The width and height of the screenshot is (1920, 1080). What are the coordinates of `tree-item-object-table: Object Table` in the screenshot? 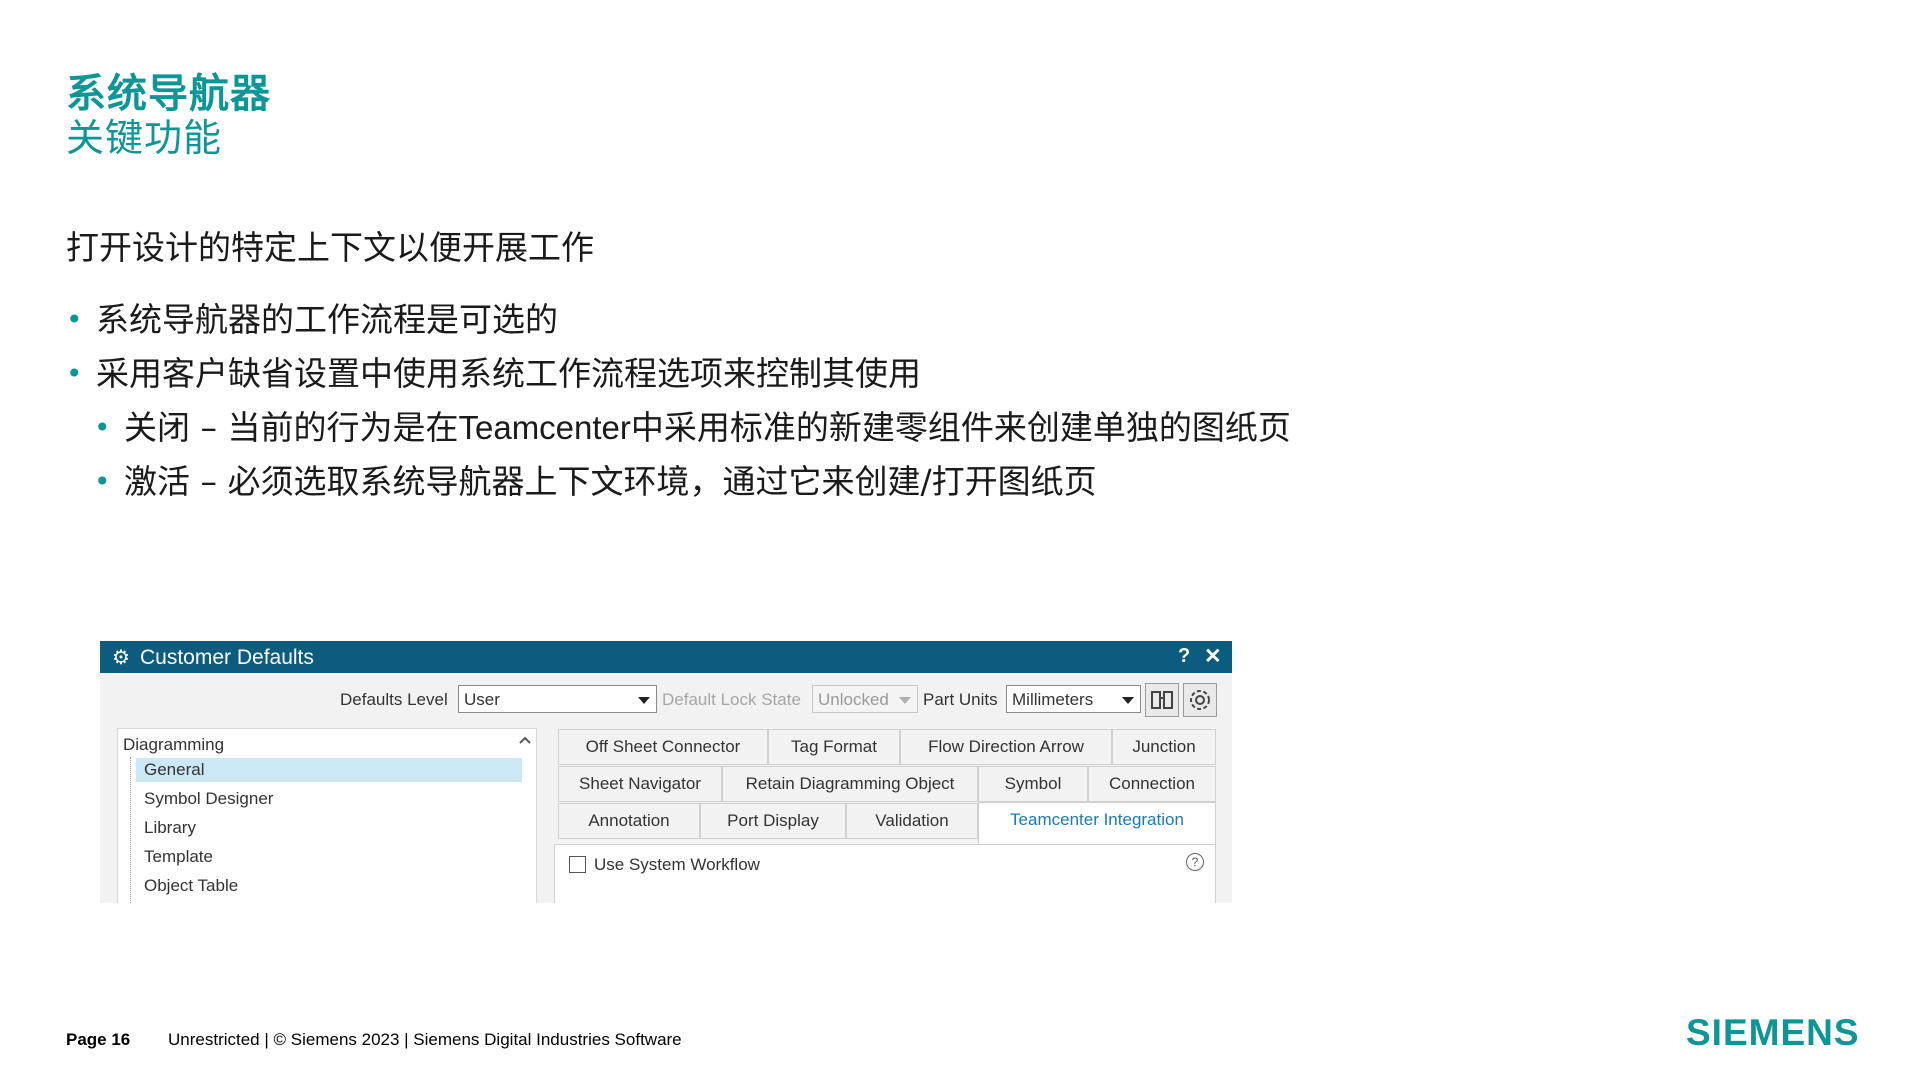 It's located at (191, 886).